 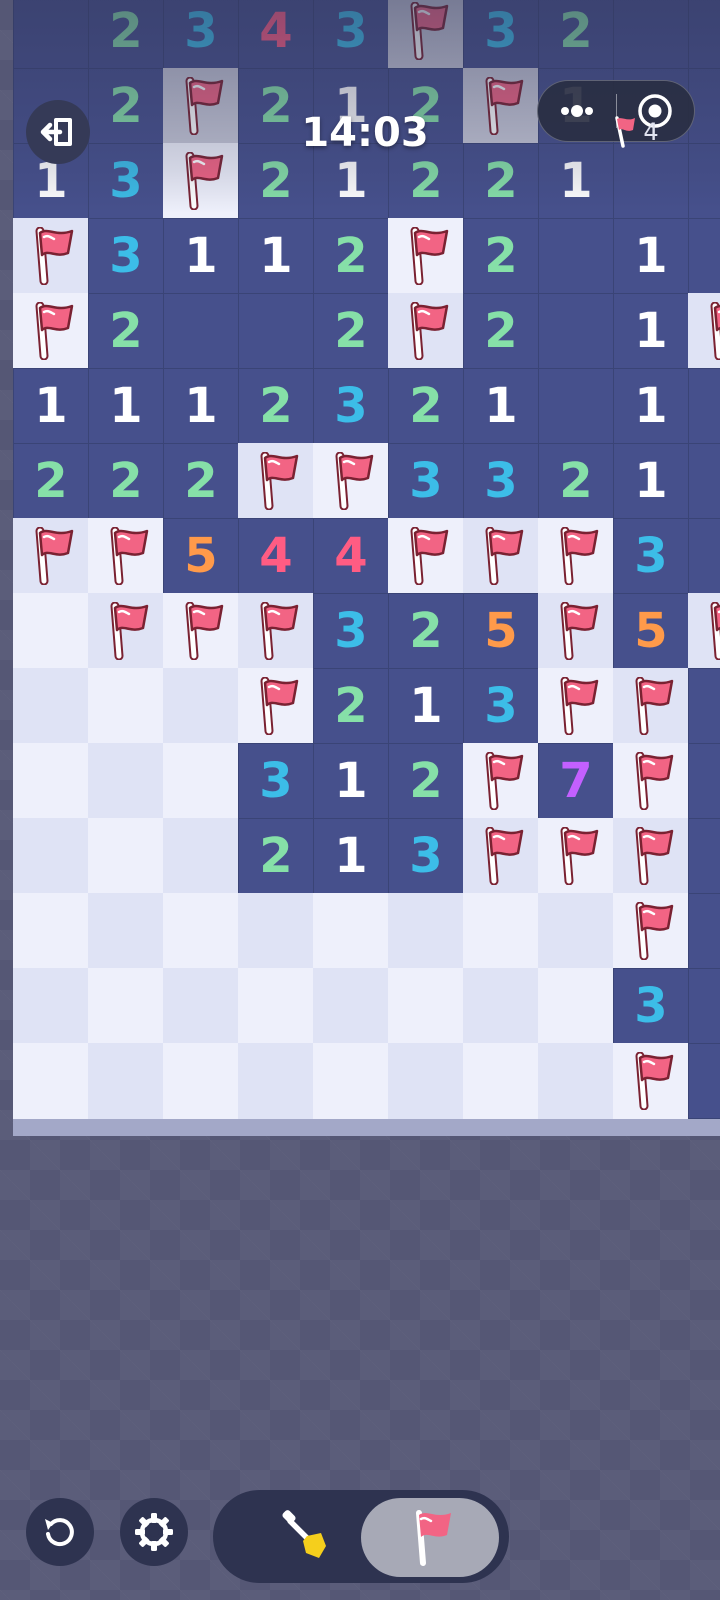 What do you see at coordinates (576, 781) in the screenshot?
I see `number-cell: 7` at bounding box center [576, 781].